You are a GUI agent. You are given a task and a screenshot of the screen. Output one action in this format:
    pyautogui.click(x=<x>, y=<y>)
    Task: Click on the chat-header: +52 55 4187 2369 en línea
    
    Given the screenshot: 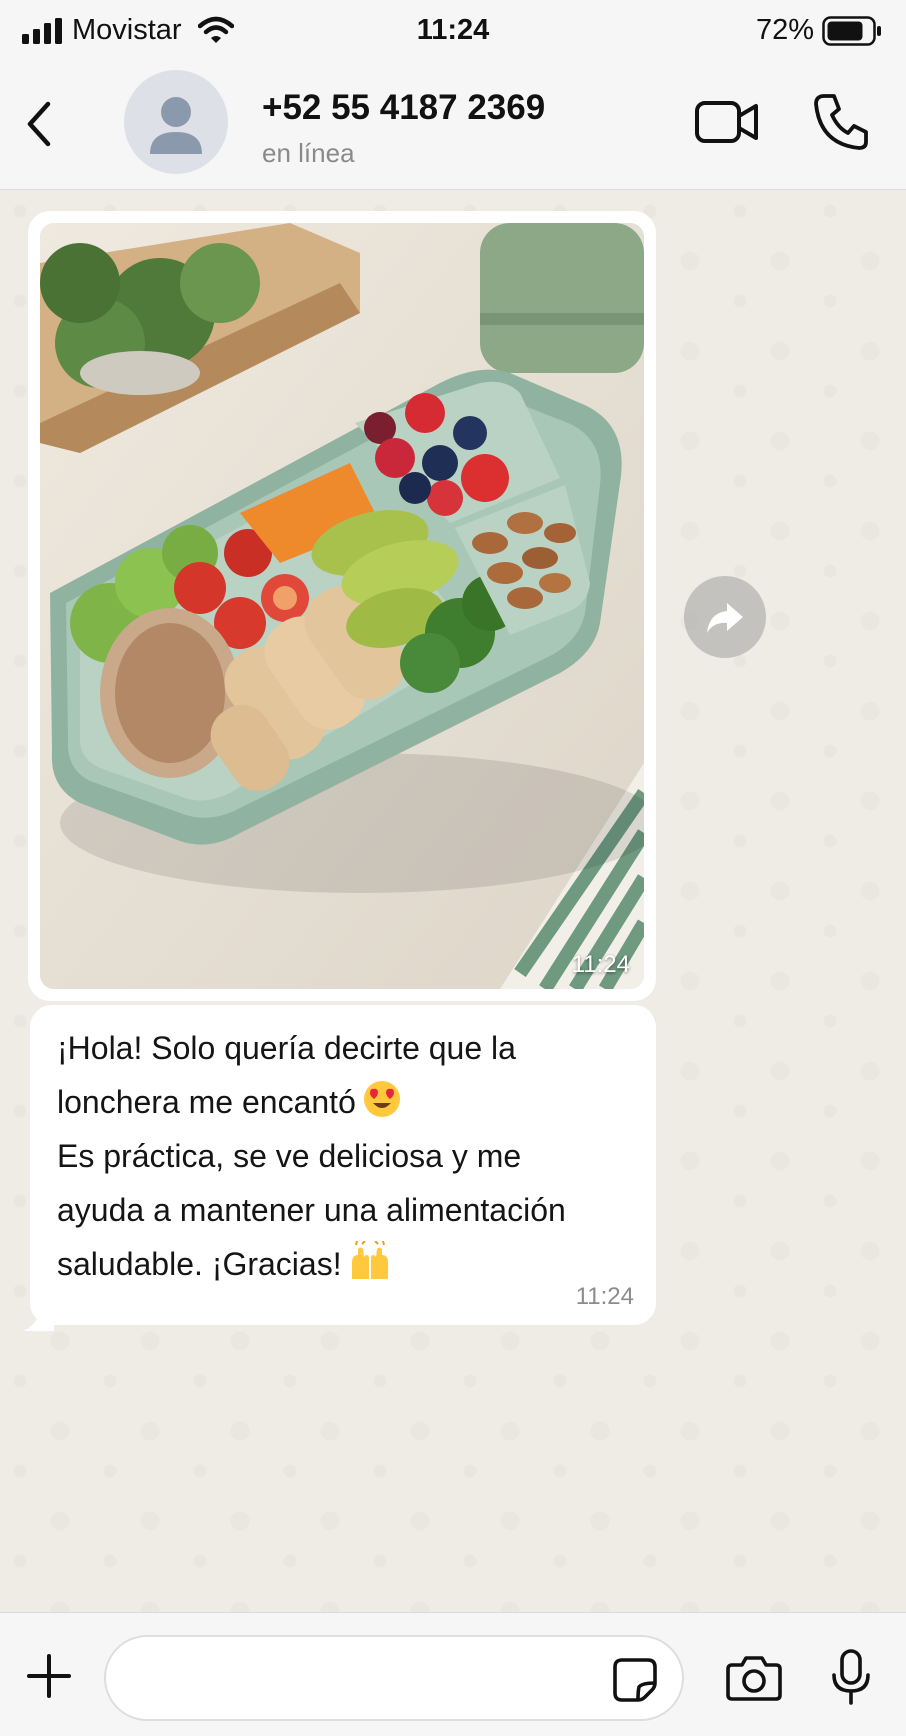 What is the action you would take?
    pyautogui.click(x=453, y=126)
    